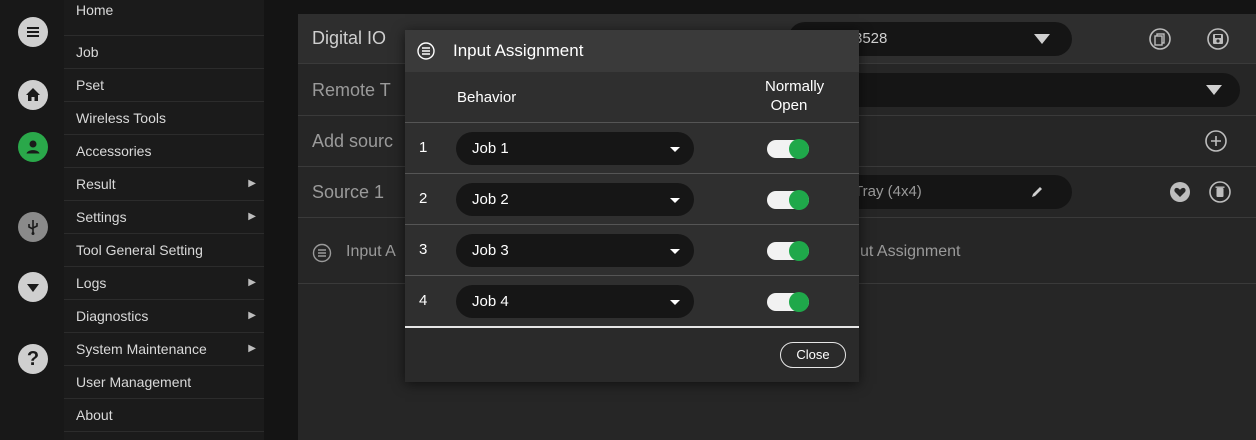  I want to click on menu-item-label: Job, so click(87, 52).